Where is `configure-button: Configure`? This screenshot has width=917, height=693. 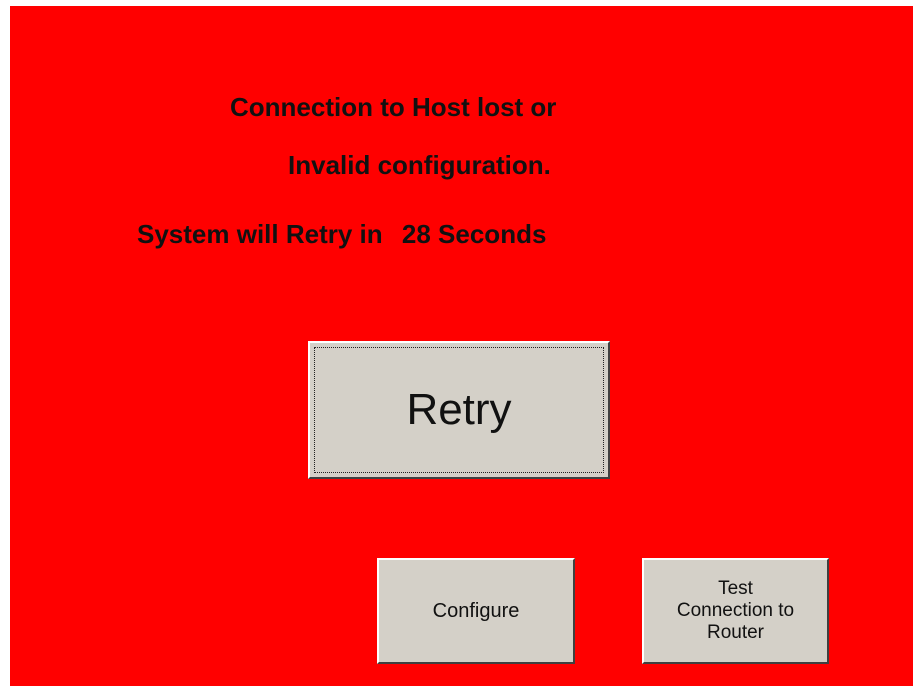
configure-button: Configure is located at coordinates (476, 611).